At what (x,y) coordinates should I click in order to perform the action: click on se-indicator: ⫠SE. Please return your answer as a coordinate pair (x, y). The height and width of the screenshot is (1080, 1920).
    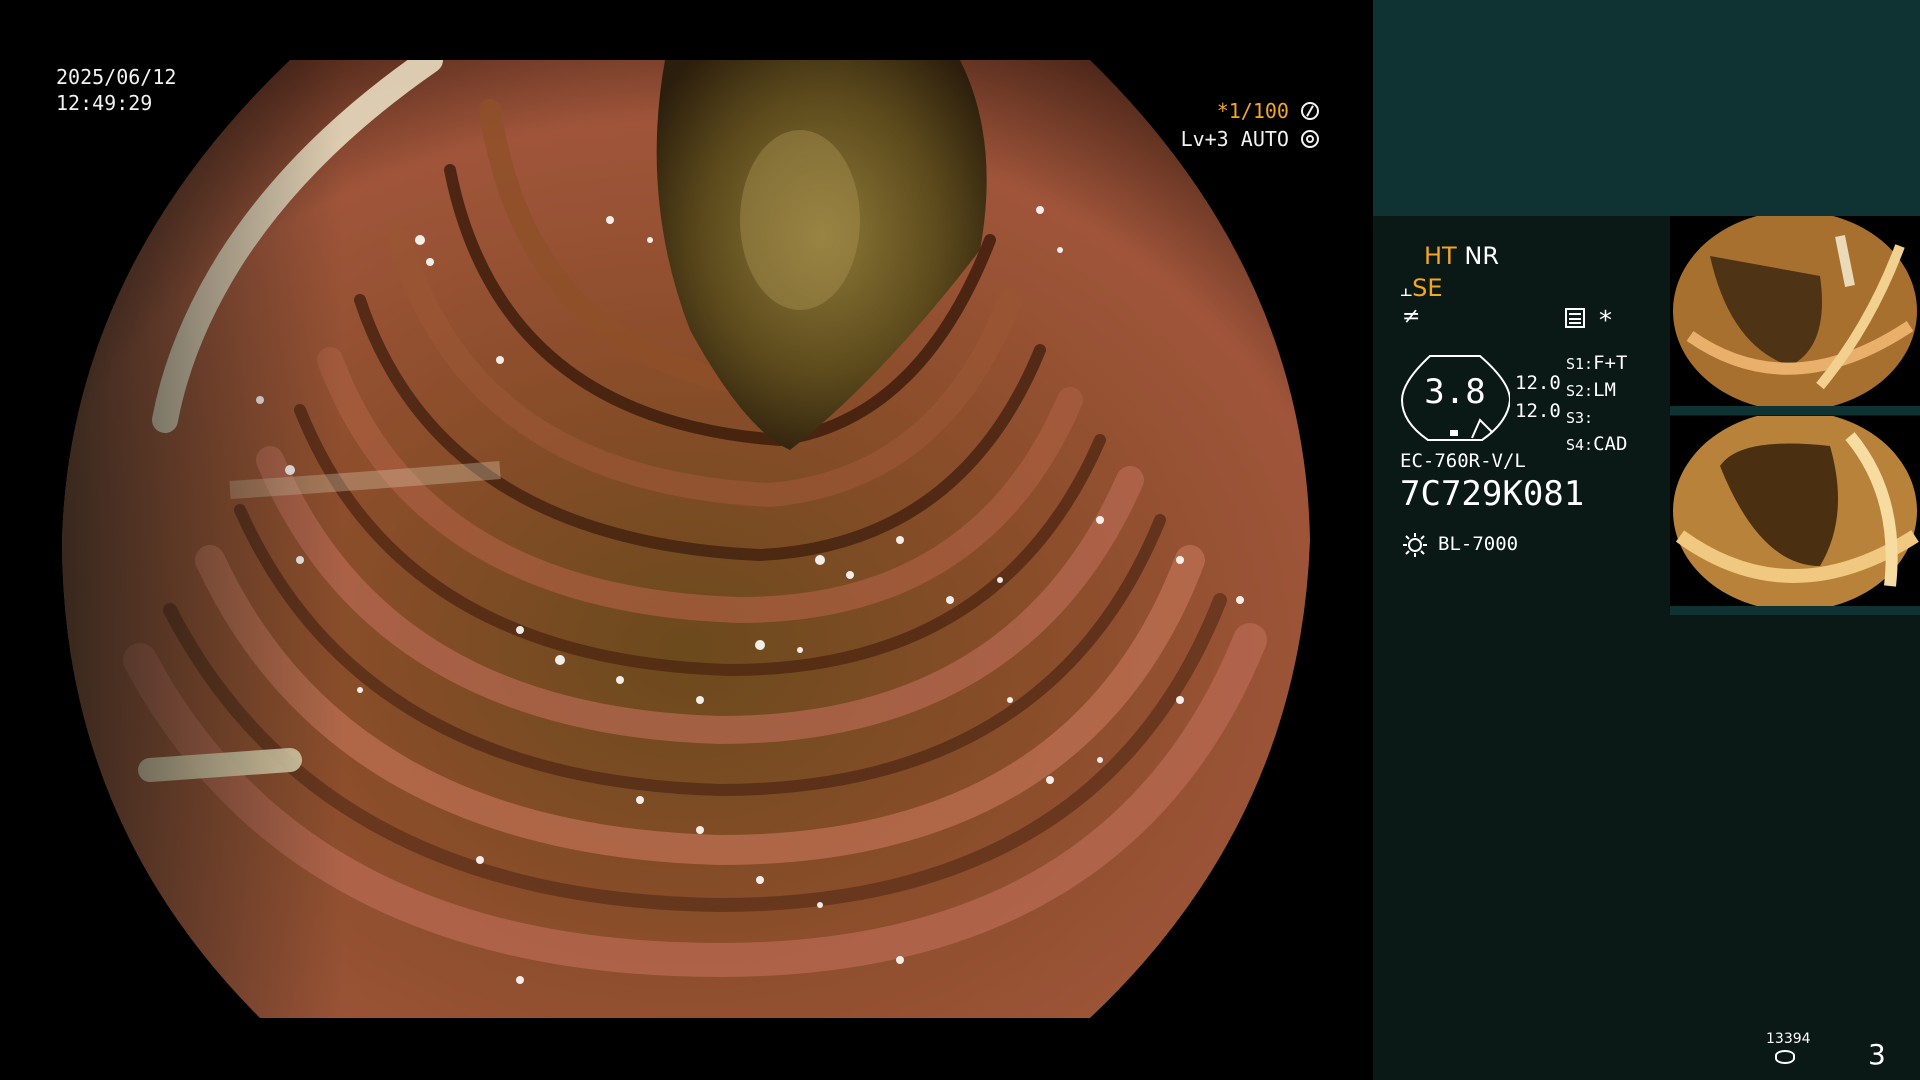
    Looking at the image, I should click on (1421, 288).